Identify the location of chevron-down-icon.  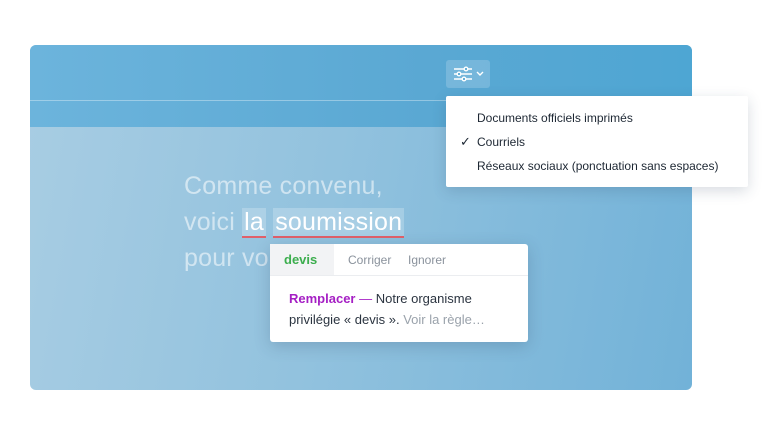
(480, 74).